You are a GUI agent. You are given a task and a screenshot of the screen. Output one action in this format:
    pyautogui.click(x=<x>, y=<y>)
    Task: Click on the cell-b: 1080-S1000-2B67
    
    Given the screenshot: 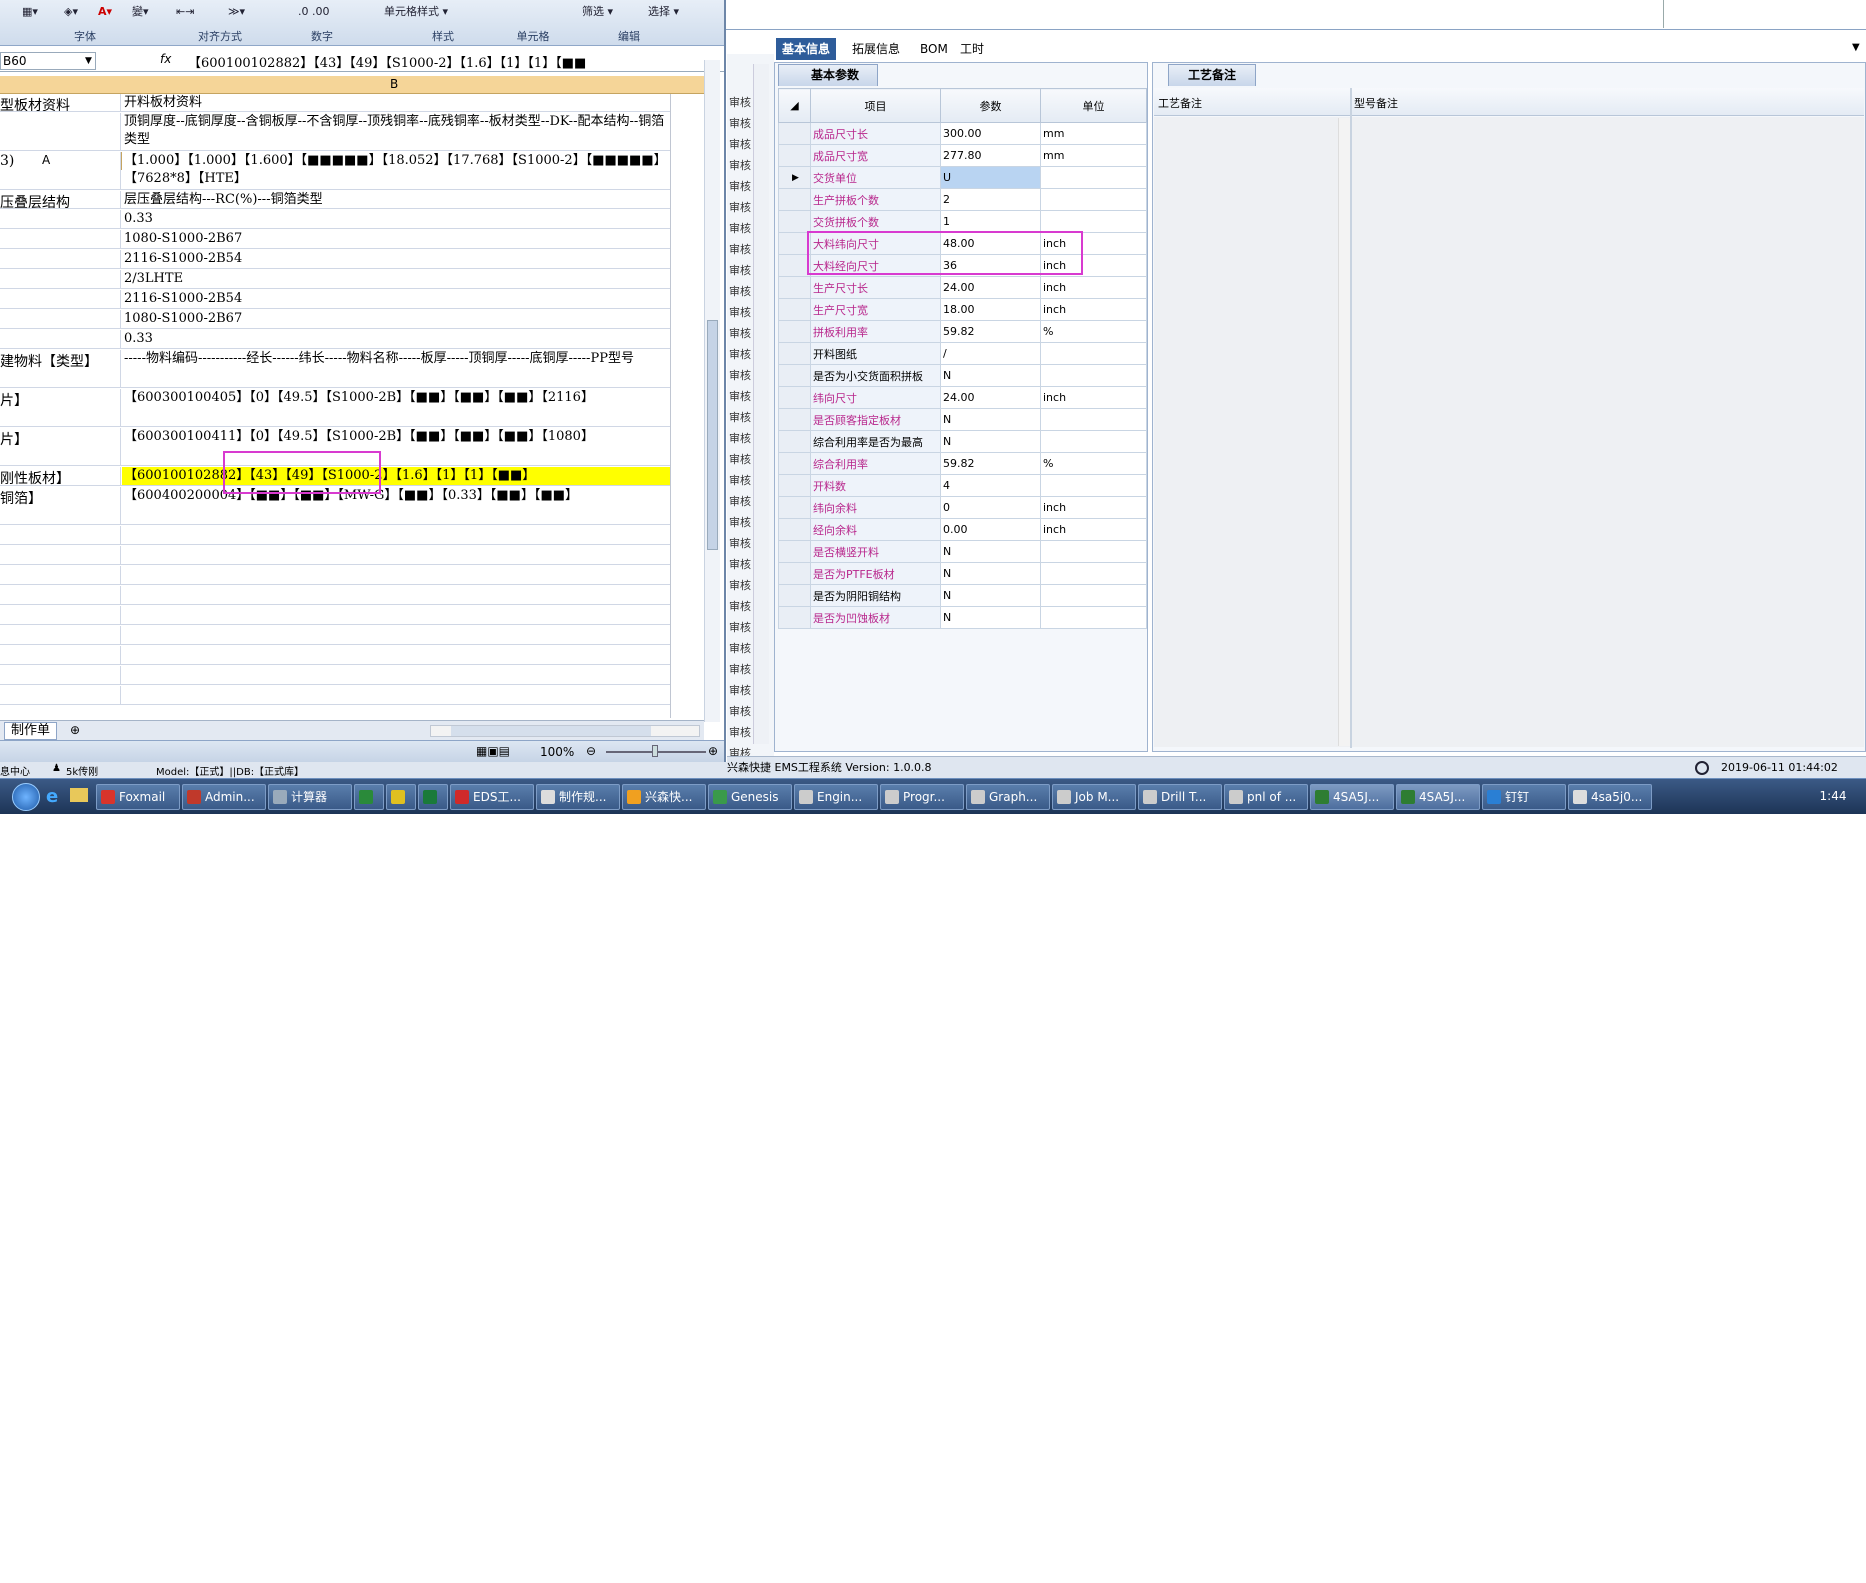 What is the action you would take?
    pyautogui.click(x=396, y=319)
    